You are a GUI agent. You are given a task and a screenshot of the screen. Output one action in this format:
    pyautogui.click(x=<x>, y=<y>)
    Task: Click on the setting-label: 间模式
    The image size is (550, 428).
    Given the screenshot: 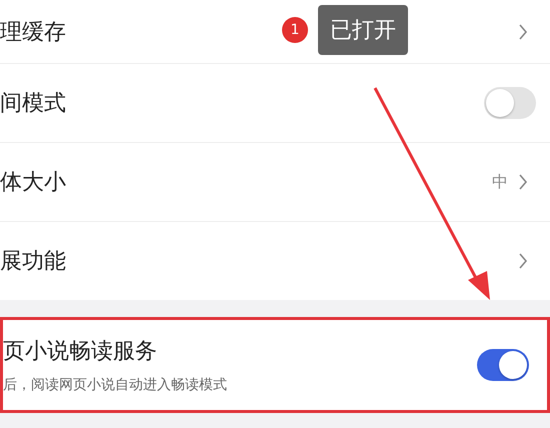 What is the action you would take?
    pyautogui.click(x=33, y=104)
    